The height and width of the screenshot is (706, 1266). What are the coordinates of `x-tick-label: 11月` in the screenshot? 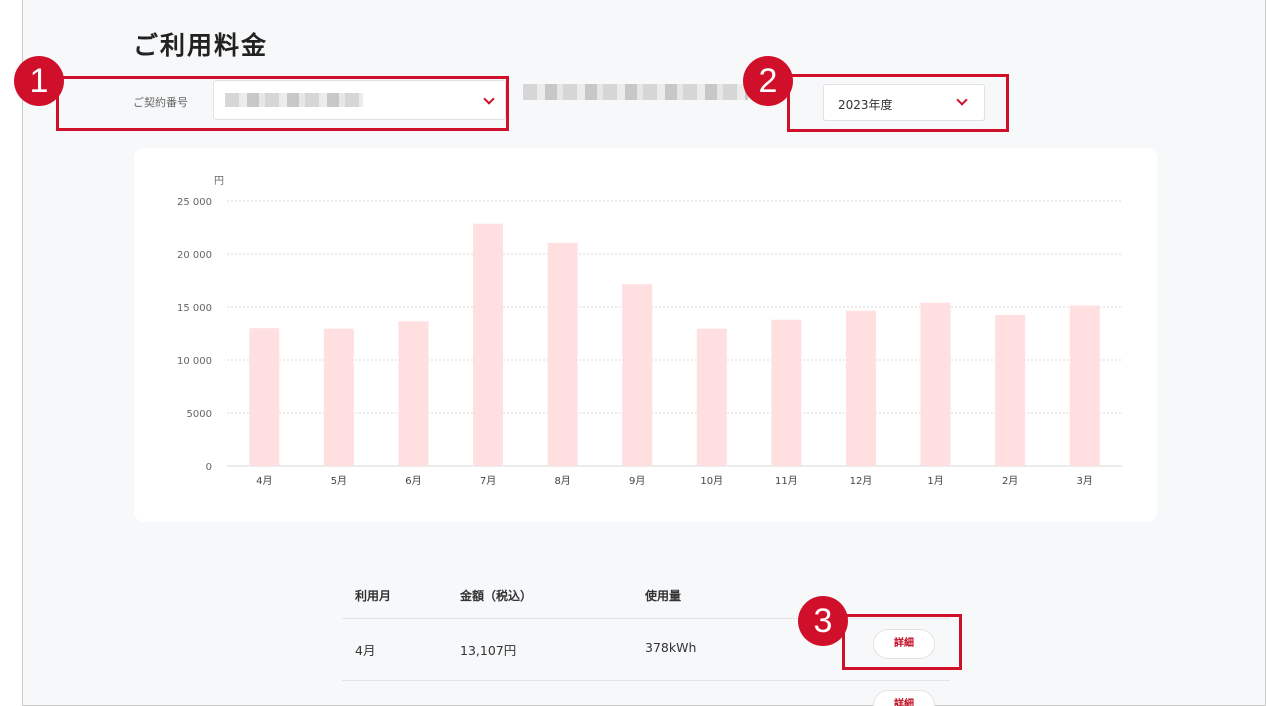 It's located at (786, 481).